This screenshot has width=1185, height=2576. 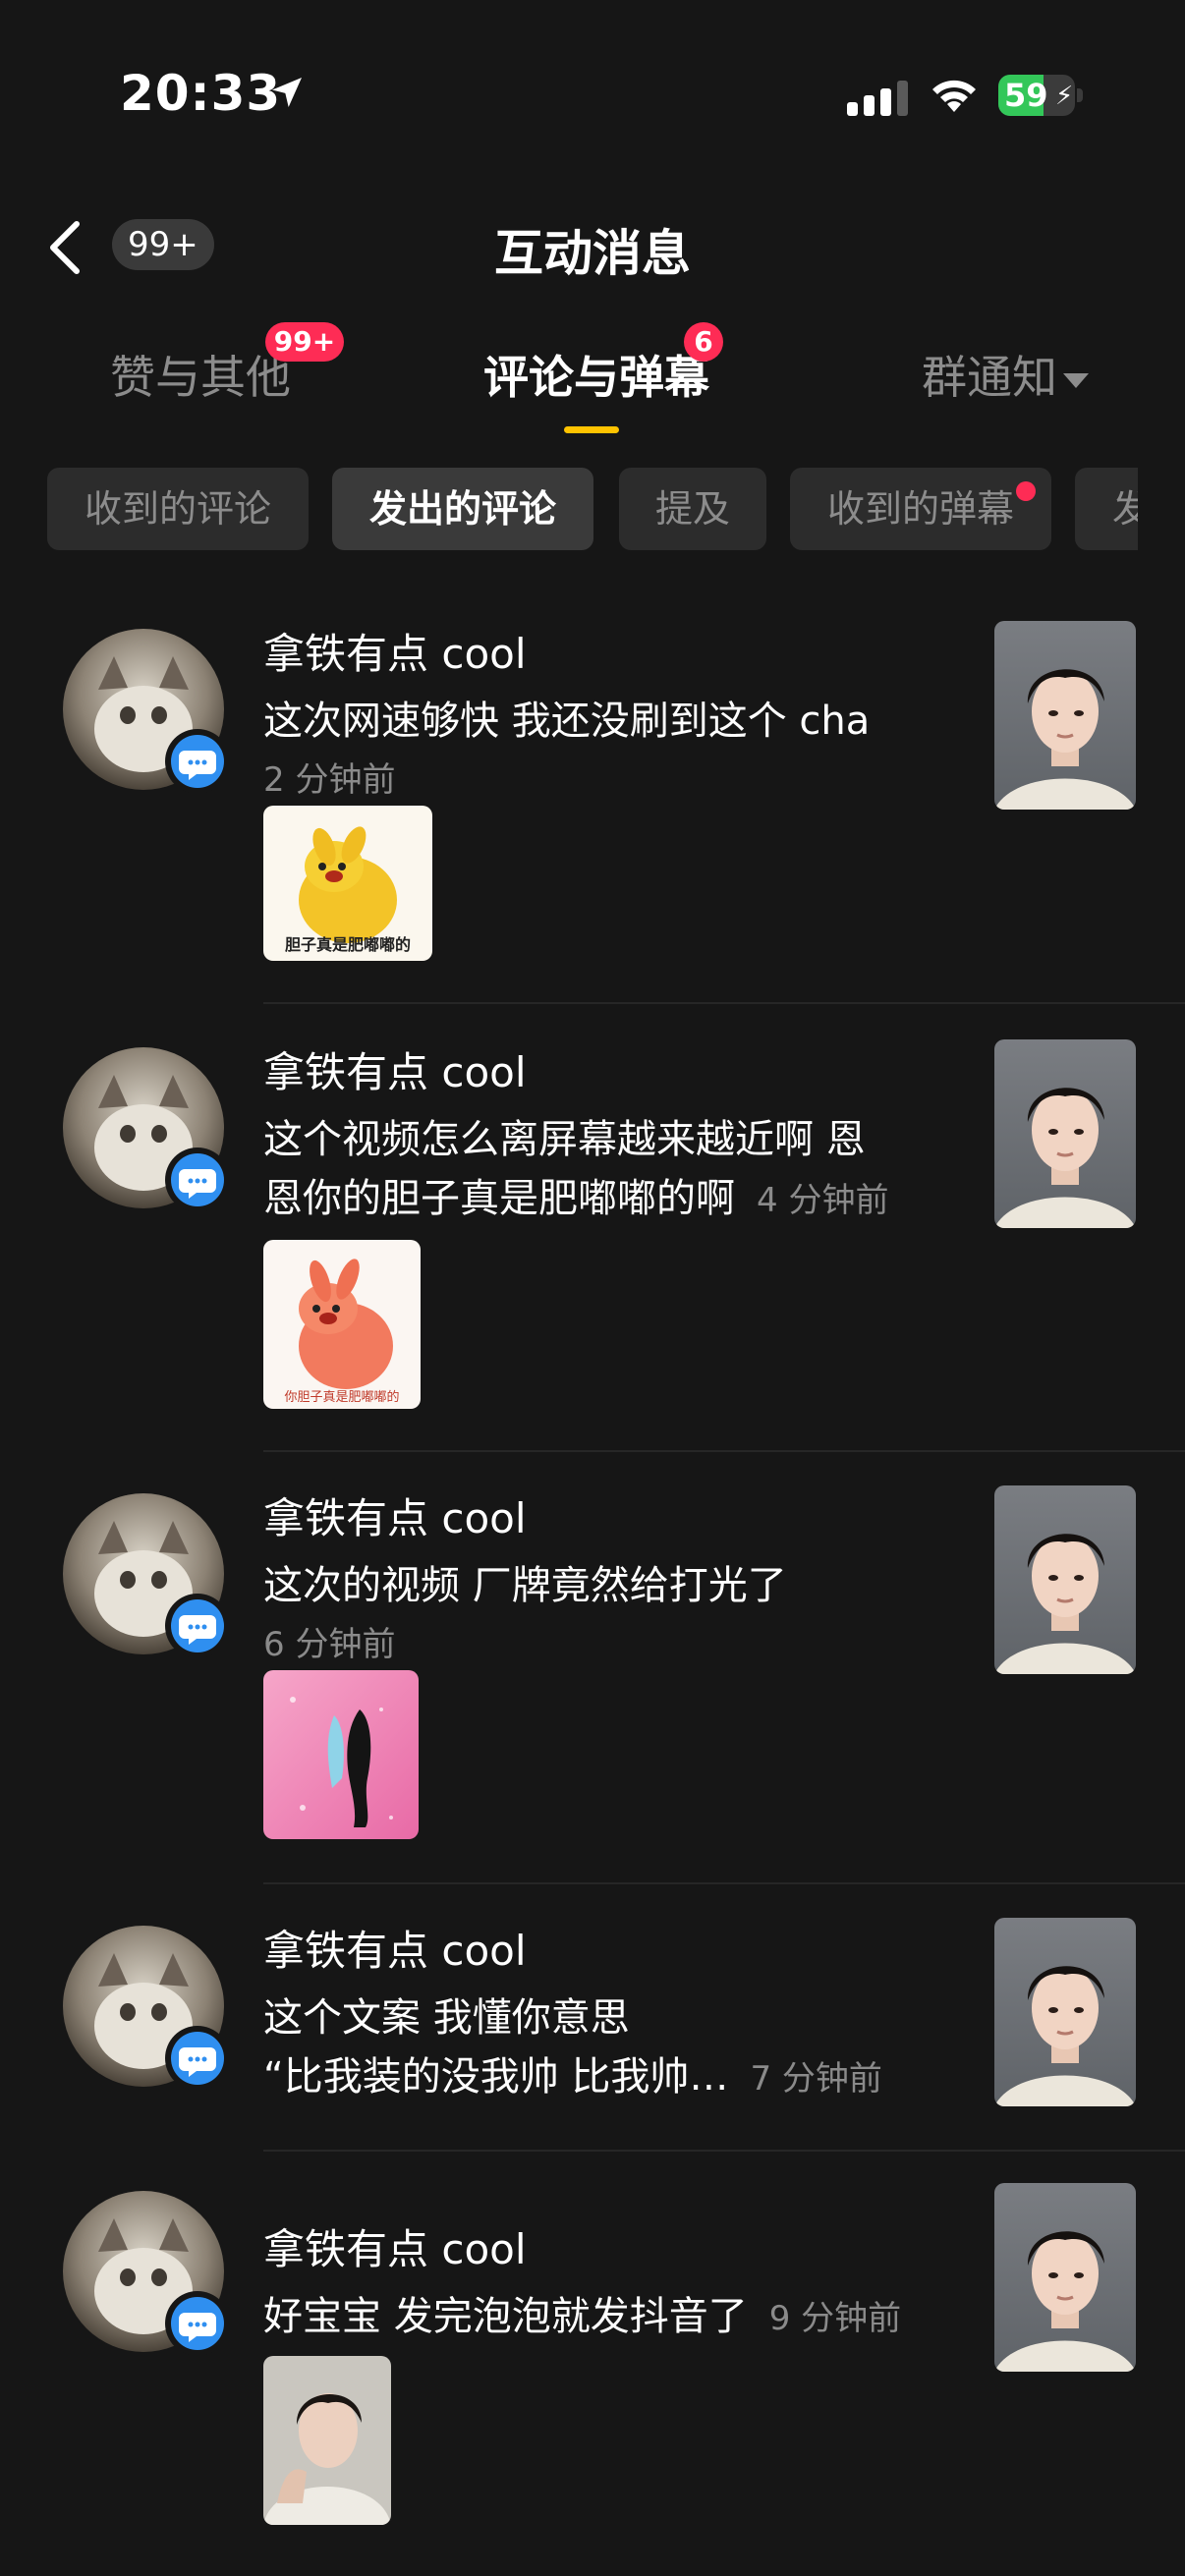 I want to click on tab-group-notifications: 群通知, so click(x=1006, y=374).